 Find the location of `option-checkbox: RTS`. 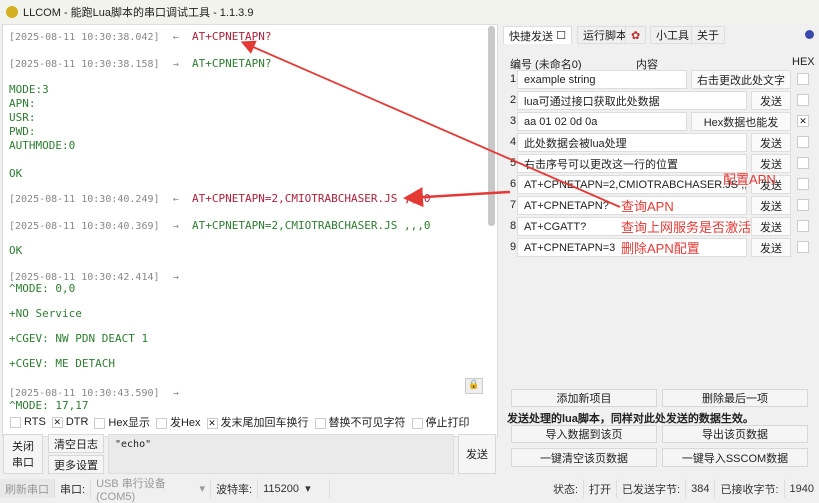

option-checkbox: RTS is located at coordinates (28, 422).